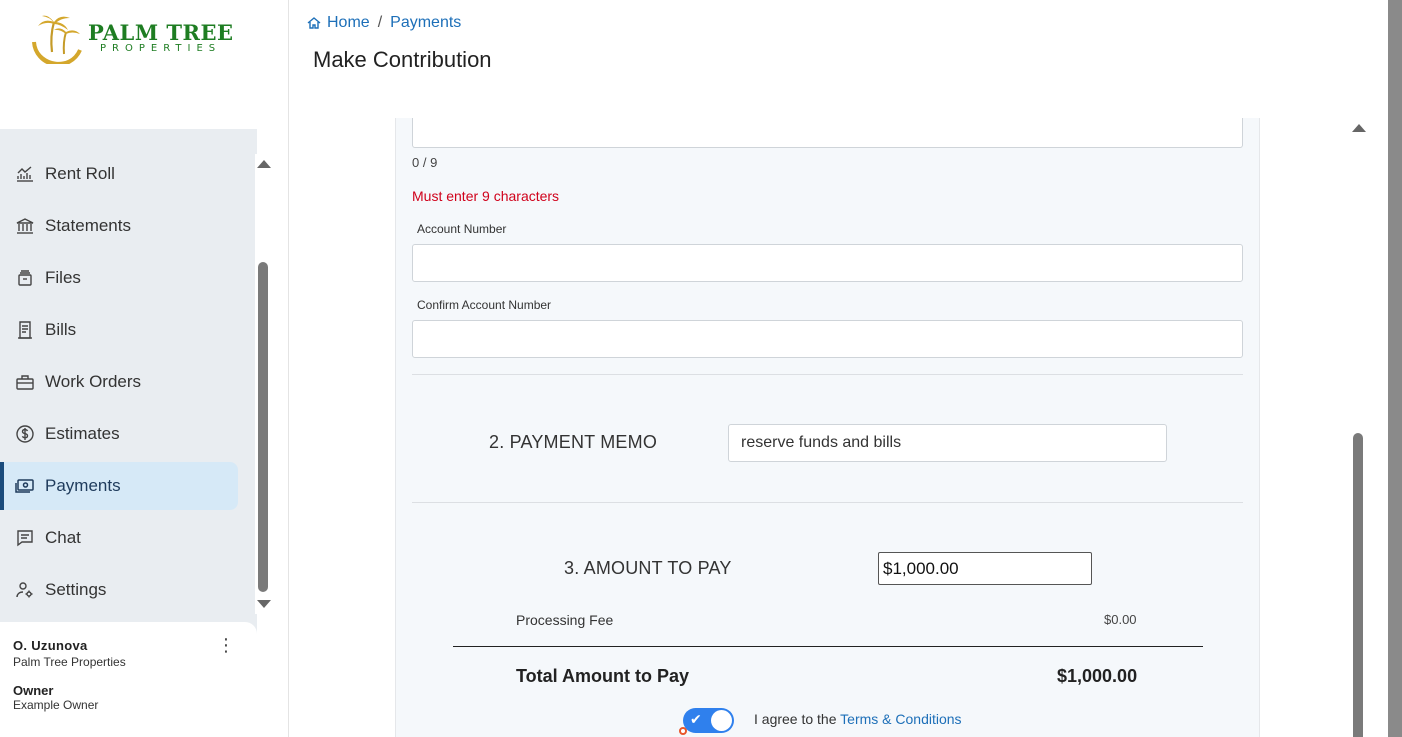 The width and height of the screenshot is (1402, 737). Describe the element at coordinates (69, 662) in the screenshot. I see `user-org: Palm Tree Properties` at that location.